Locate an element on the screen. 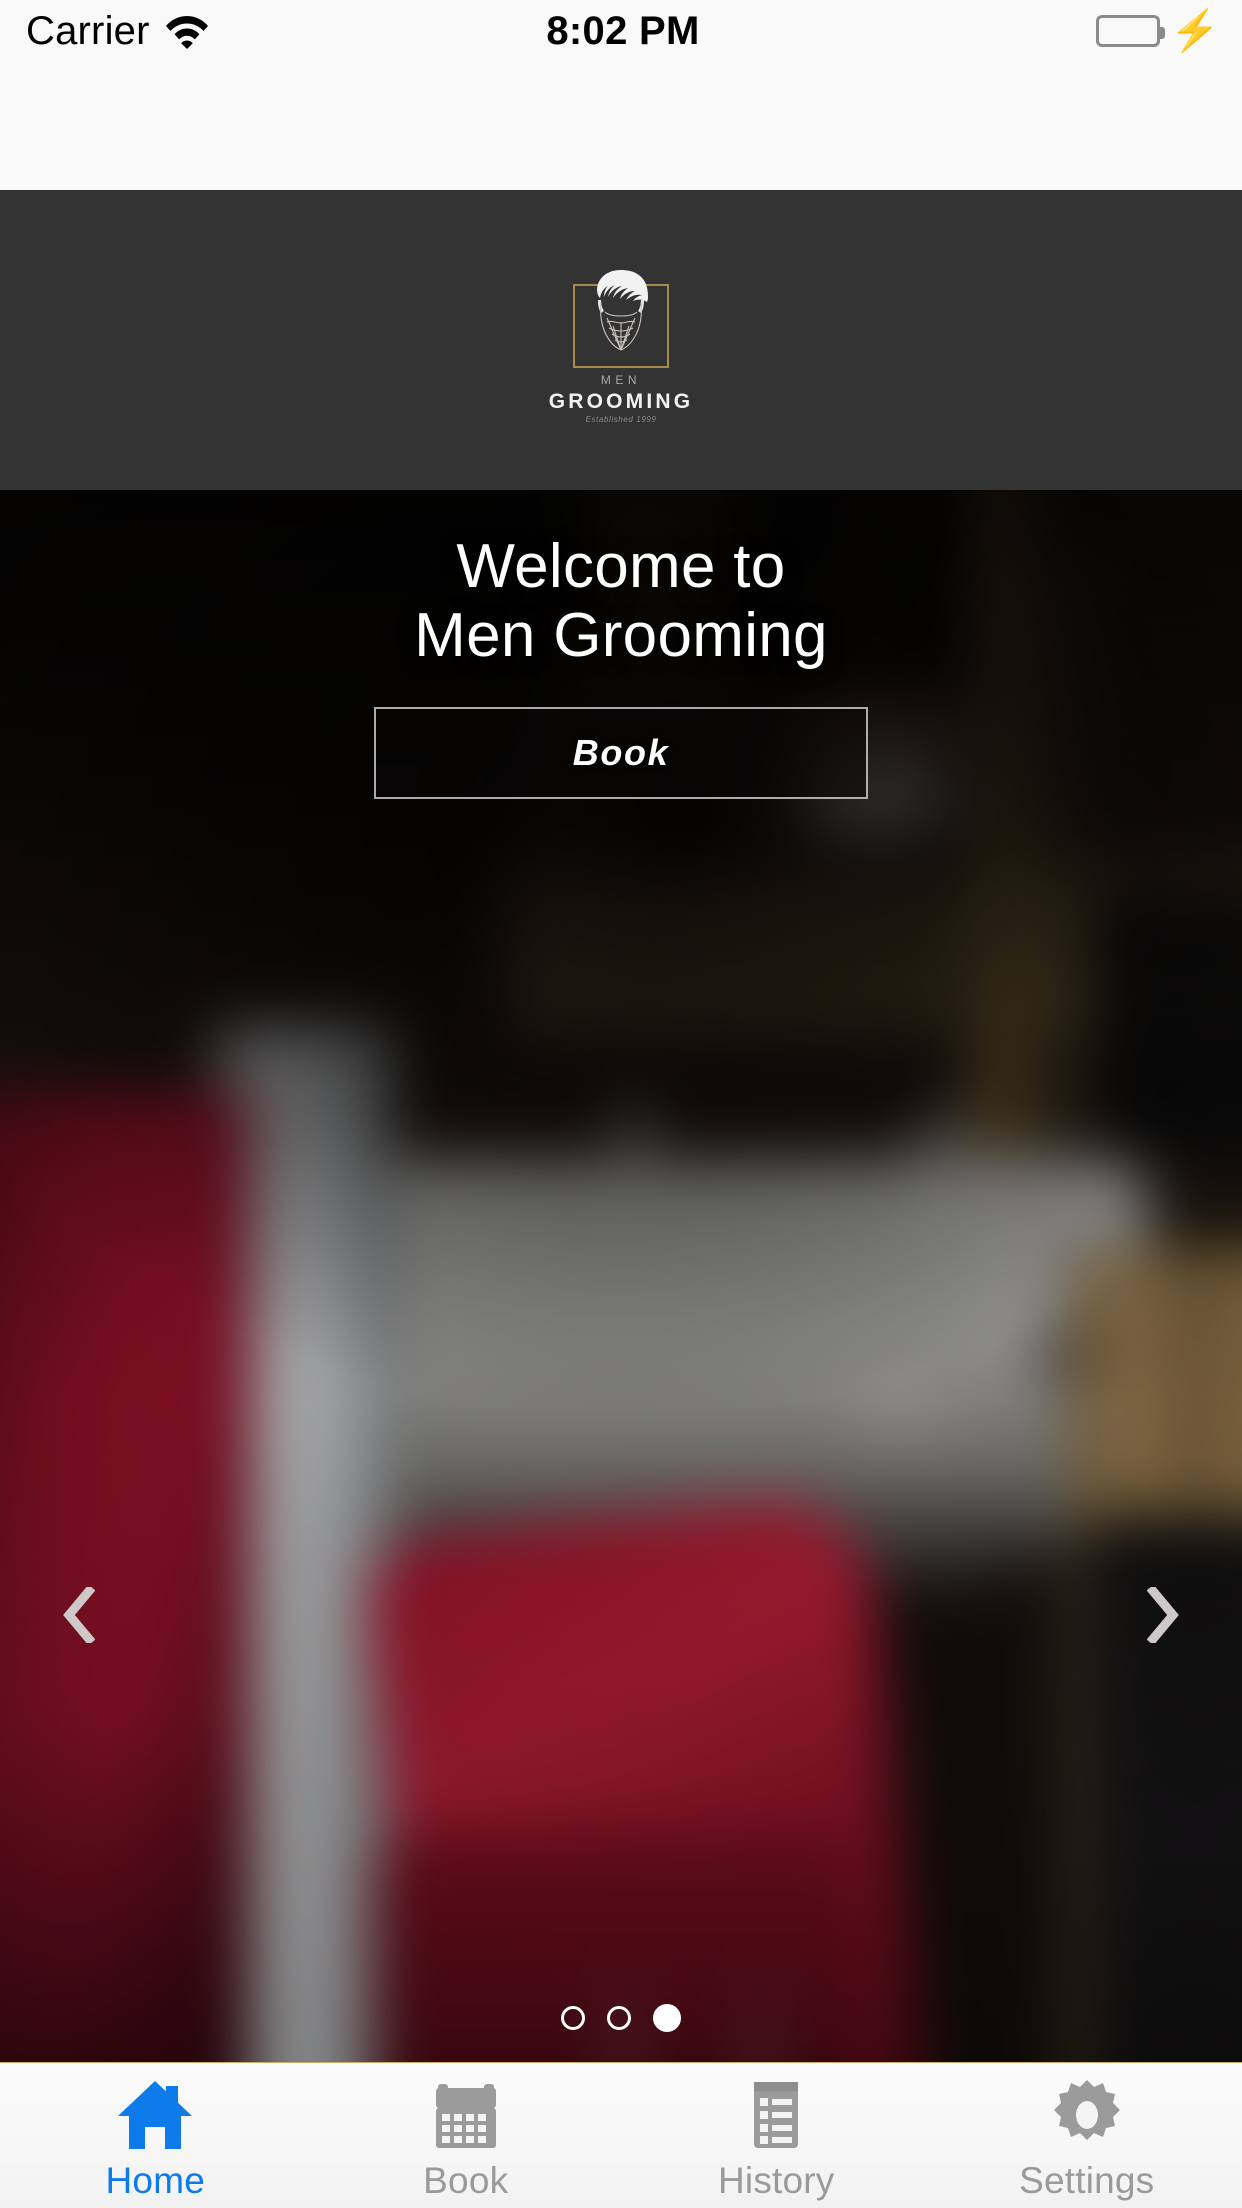 This screenshot has width=1242, height=2208. status-bar-clock: 8:02 PM is located at coordinates (623, 30).